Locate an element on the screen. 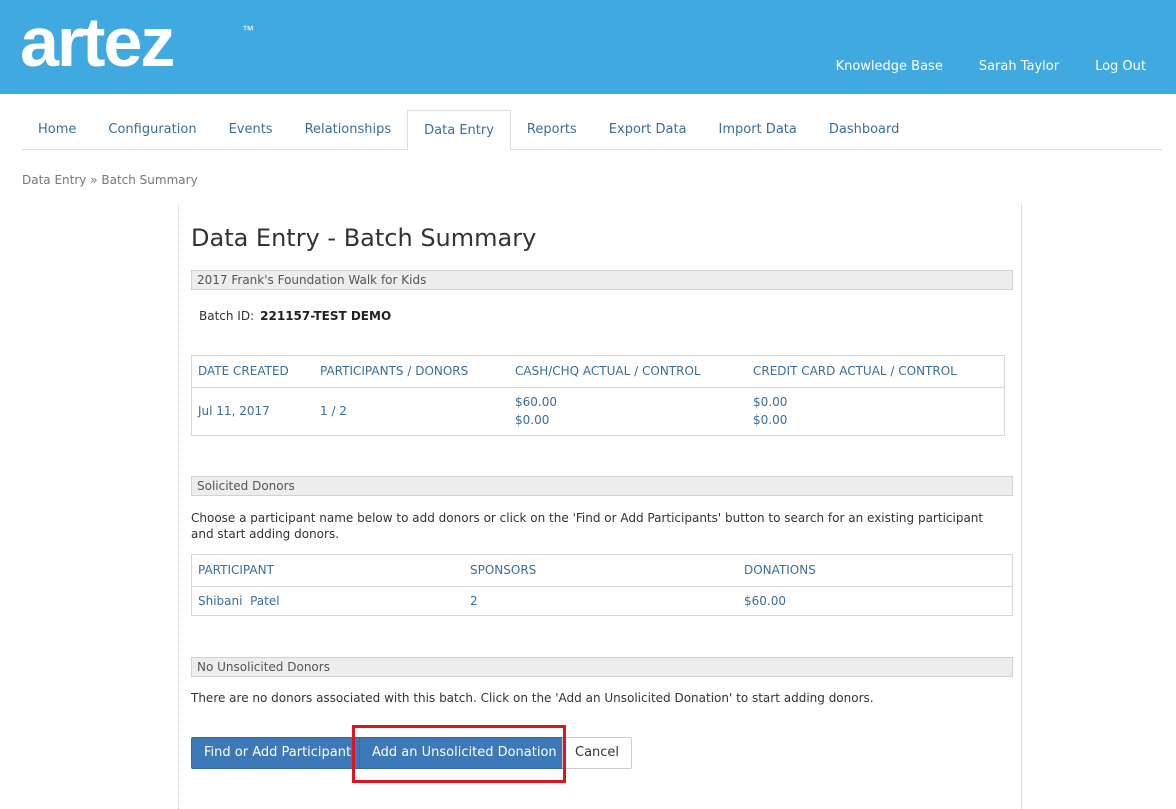  tab-export-data: Export Data is located at coordinates (648, 130).